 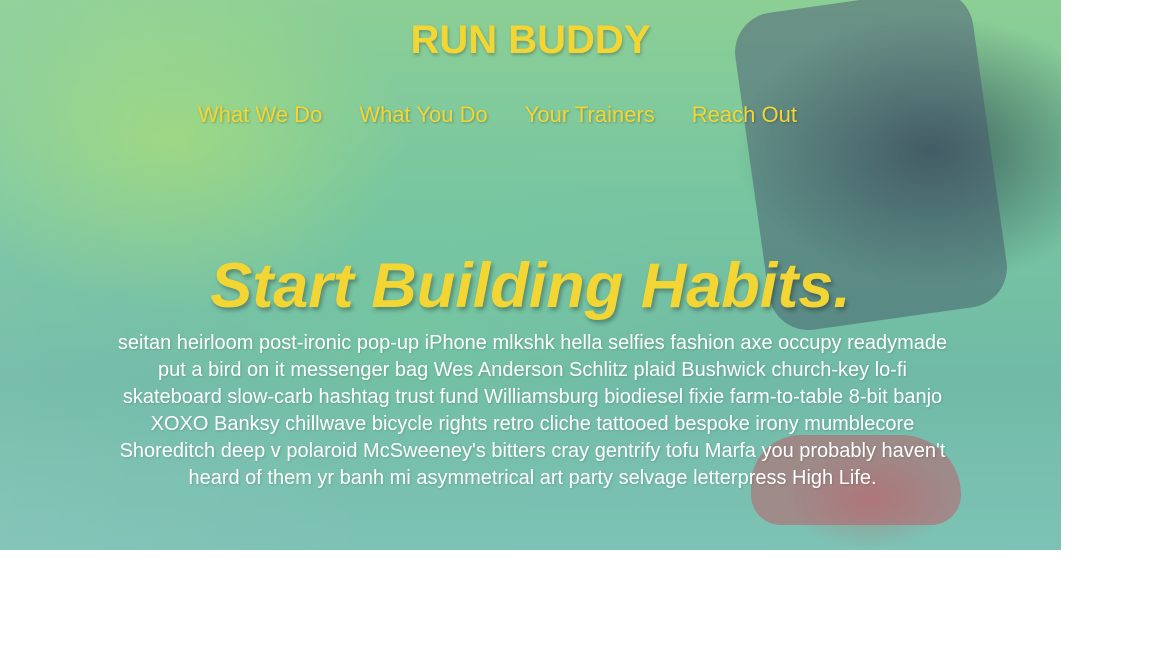 What do you see at coordinates (590, 115) in the screenshot?
I see `nav-link-your-trainers: Your Trainers` at bounding box center [590, 115].